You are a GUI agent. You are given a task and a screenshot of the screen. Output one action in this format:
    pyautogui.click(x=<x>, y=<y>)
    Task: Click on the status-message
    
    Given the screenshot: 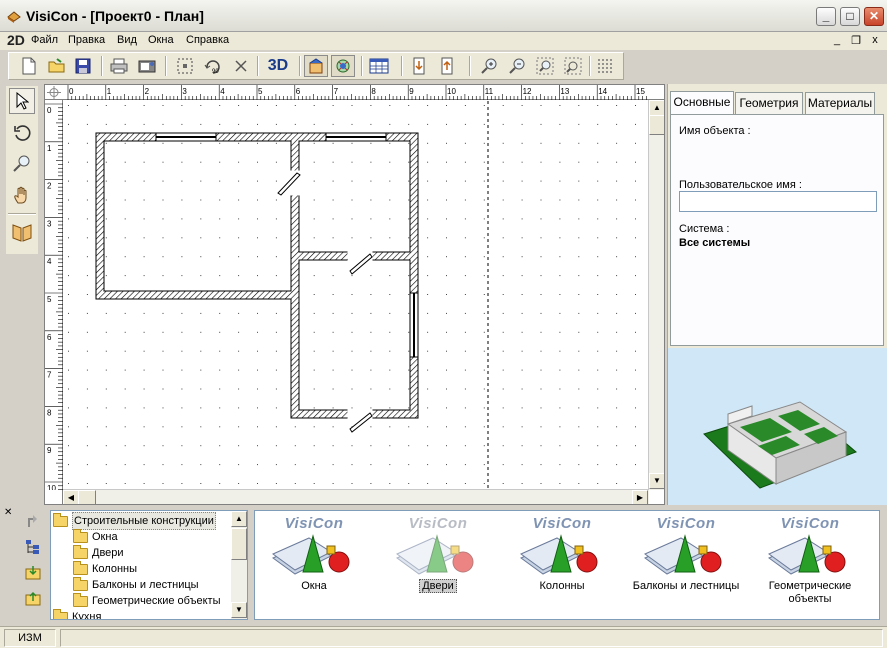 What is the action you would take?
    pyautogui.click(x=471, y=638)
    